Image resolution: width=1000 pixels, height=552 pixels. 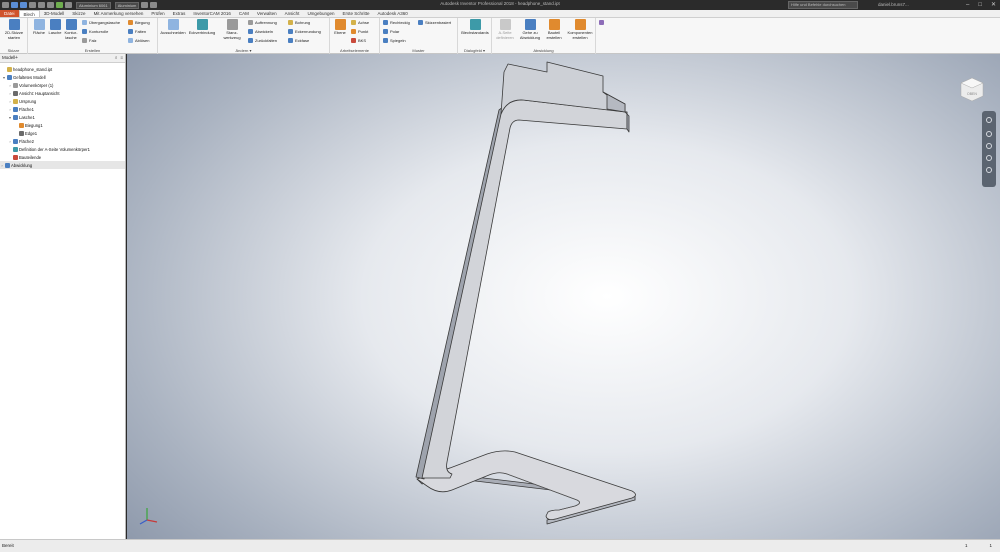 What do you see at coordinates (84, 40) in the screenshot?
I see `hem-icon` at bounding box center [84, 40].